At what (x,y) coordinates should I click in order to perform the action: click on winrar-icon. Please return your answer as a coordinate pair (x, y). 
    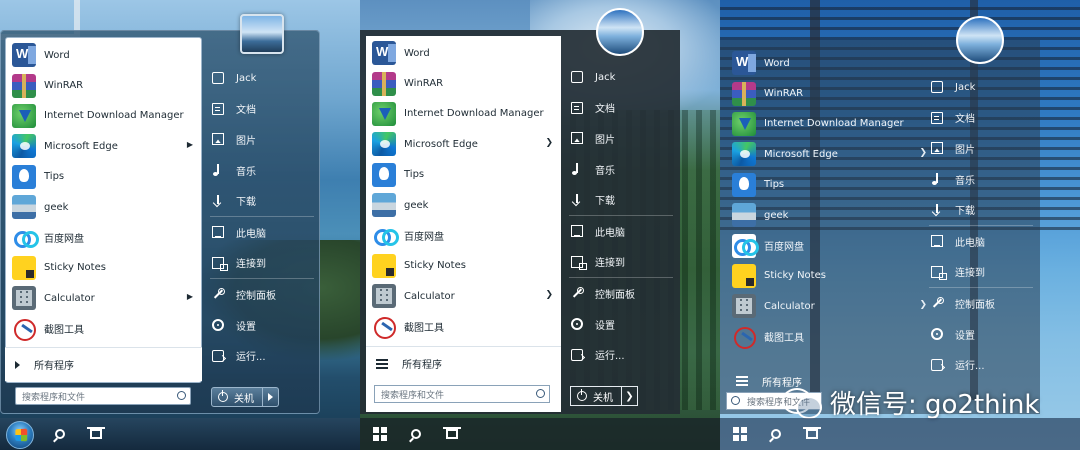
    Looking at the image, I should click on (744, 93).